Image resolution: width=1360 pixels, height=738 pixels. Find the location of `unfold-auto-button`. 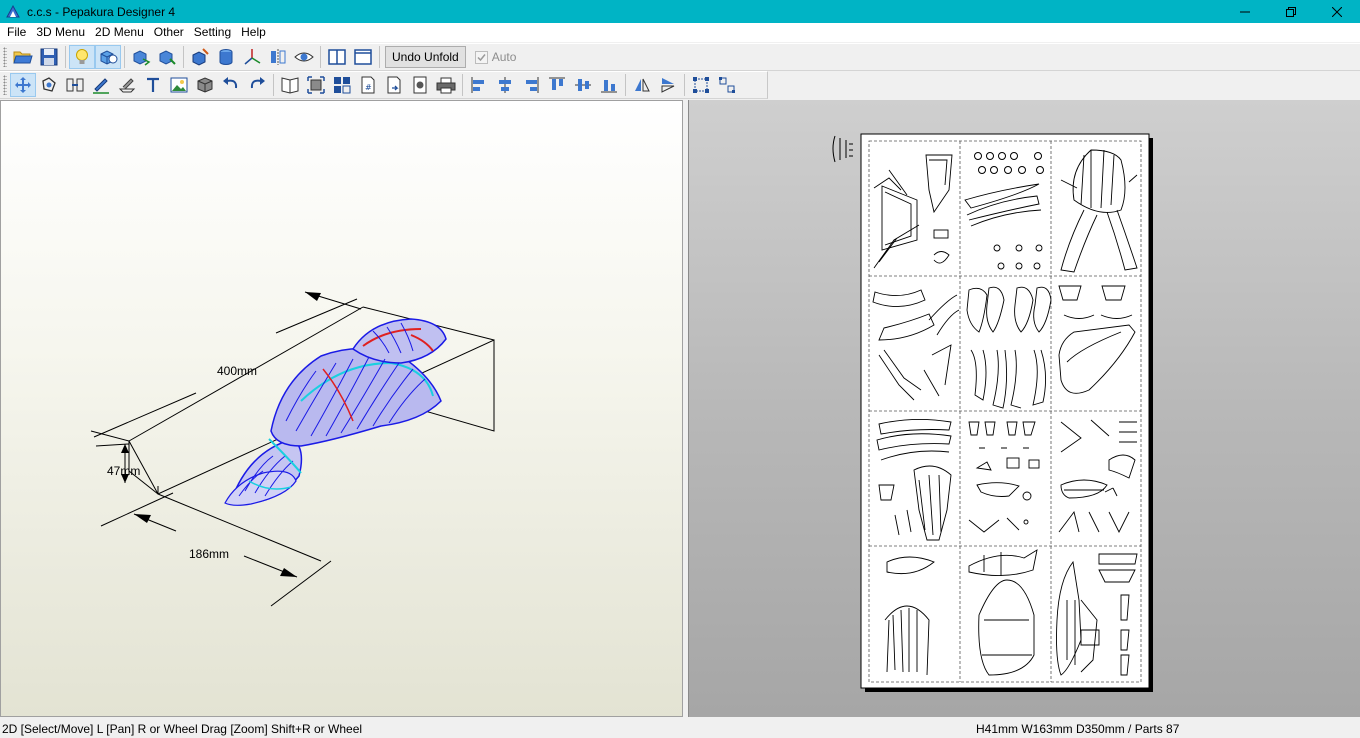

unfold-auto-button is located at coordinates (167, 57).